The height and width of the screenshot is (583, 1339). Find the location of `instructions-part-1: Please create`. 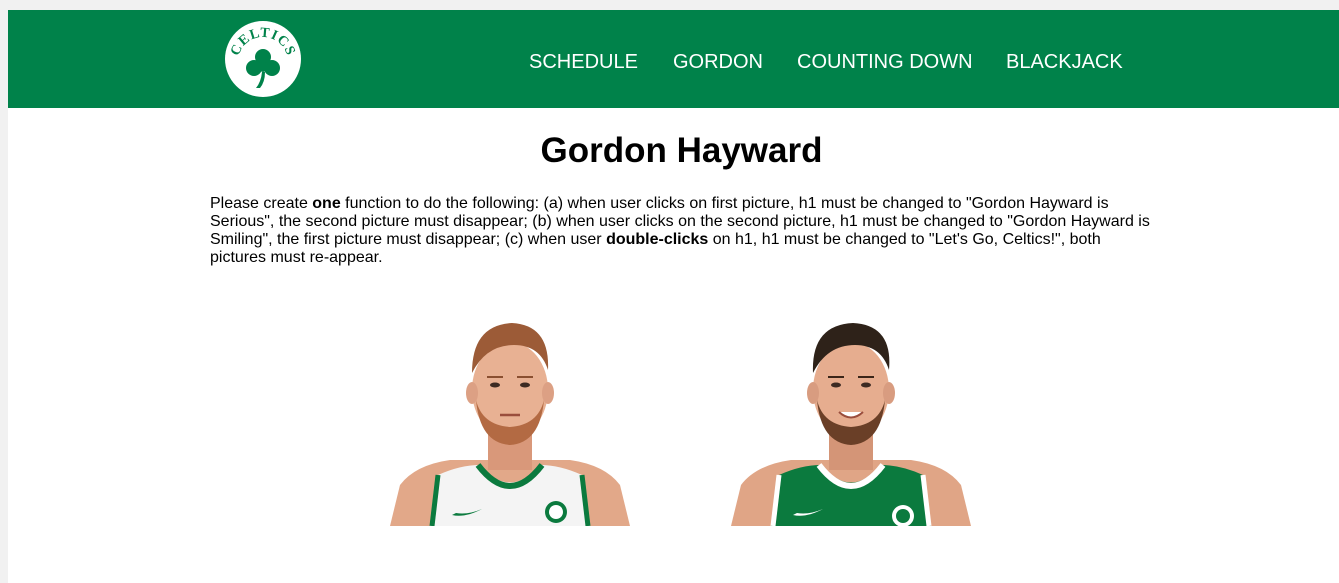

instructions-part-1: Please create is located at coordinates (261, 203).